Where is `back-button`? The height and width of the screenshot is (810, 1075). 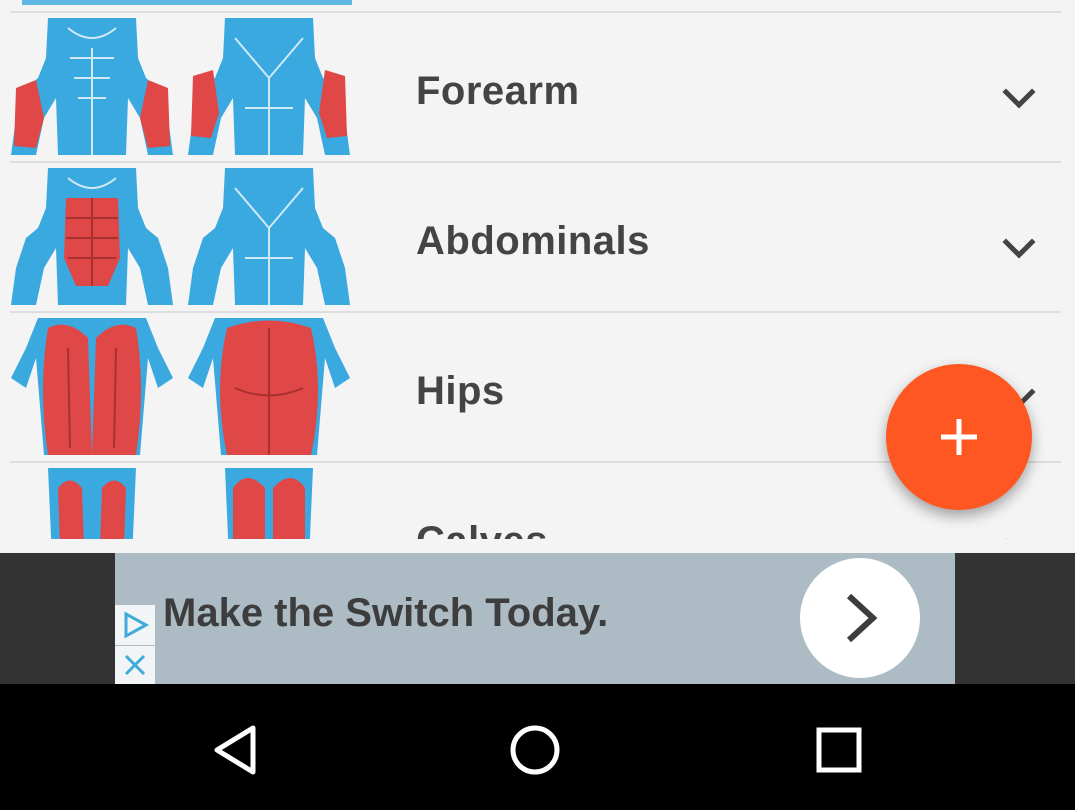
back-button is located at coordinates (235, 750).